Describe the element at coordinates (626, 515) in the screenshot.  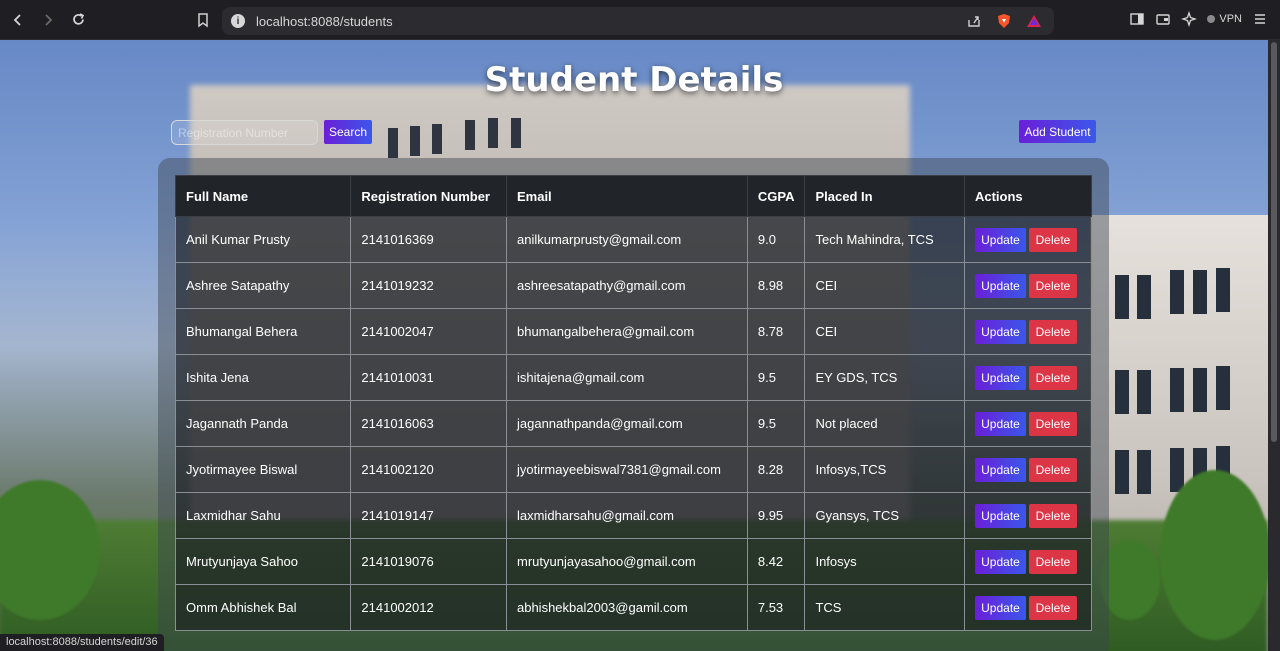
I see `cell-email: laxmidharsahu@gmail.com` at that location.